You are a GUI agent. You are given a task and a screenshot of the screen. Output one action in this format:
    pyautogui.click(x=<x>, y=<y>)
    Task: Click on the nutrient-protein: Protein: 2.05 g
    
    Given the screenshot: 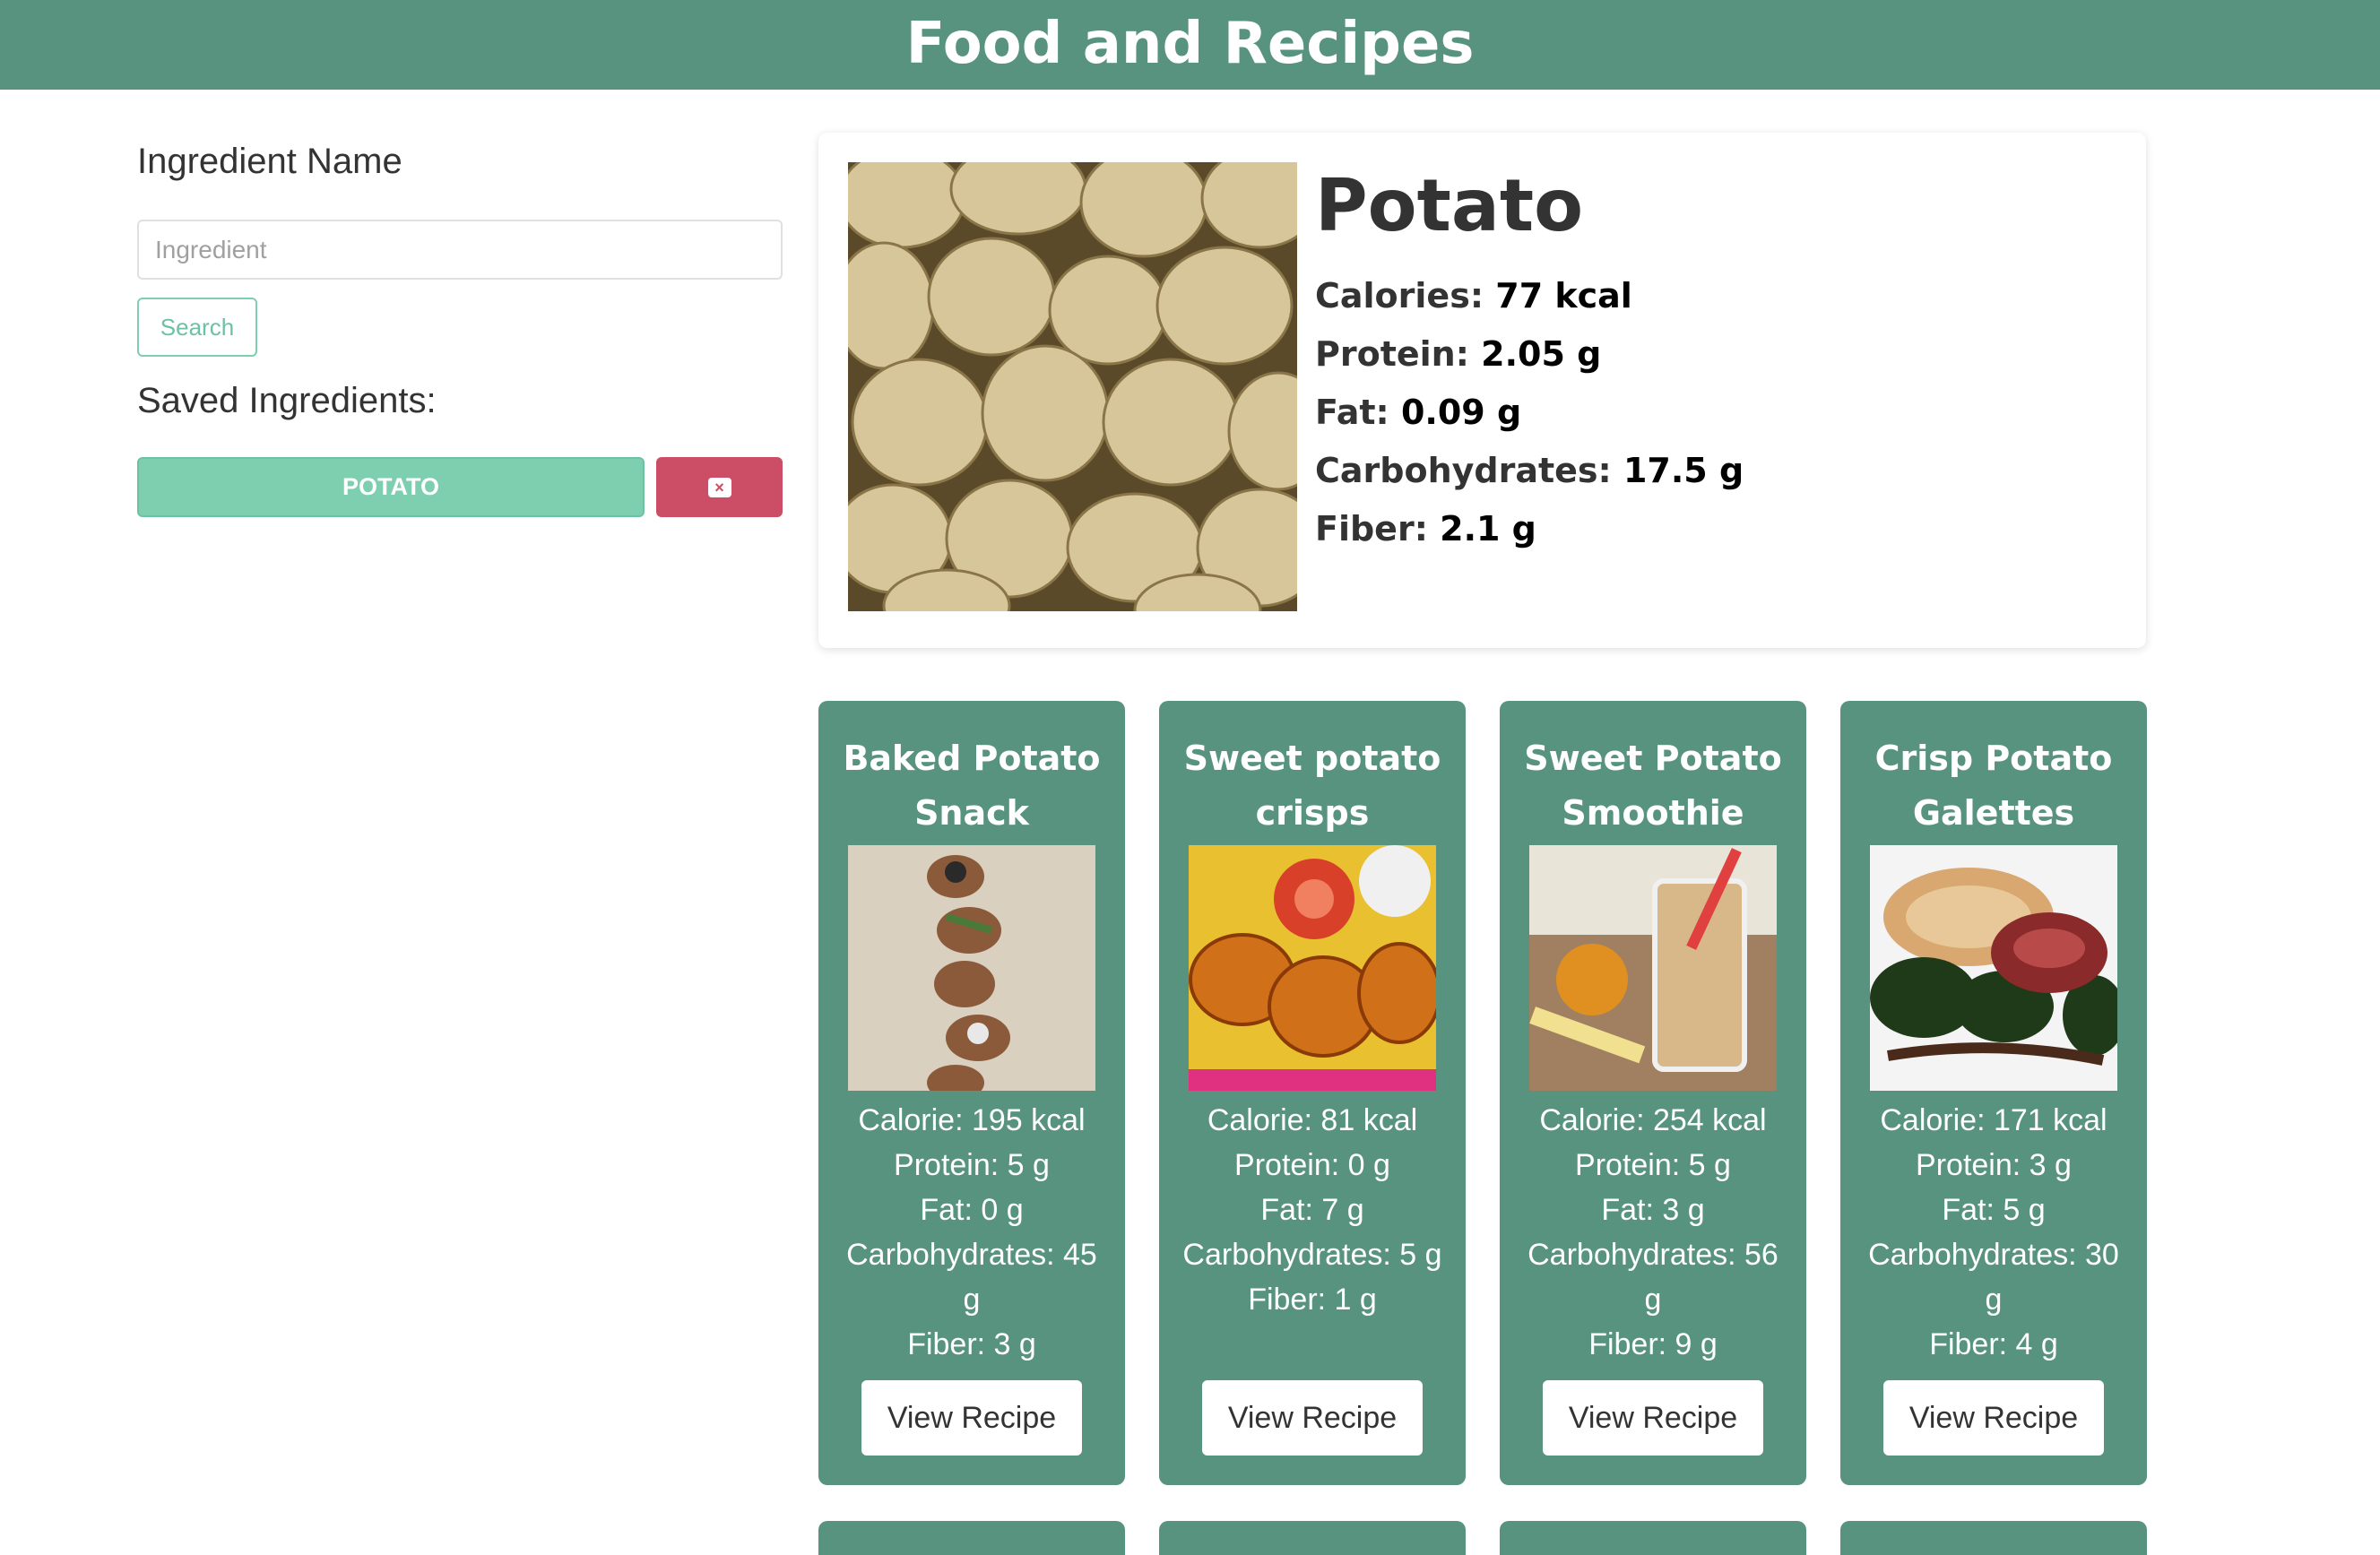 What is the action you would take?
    pyautogui.click(x=1459, y=354)
    